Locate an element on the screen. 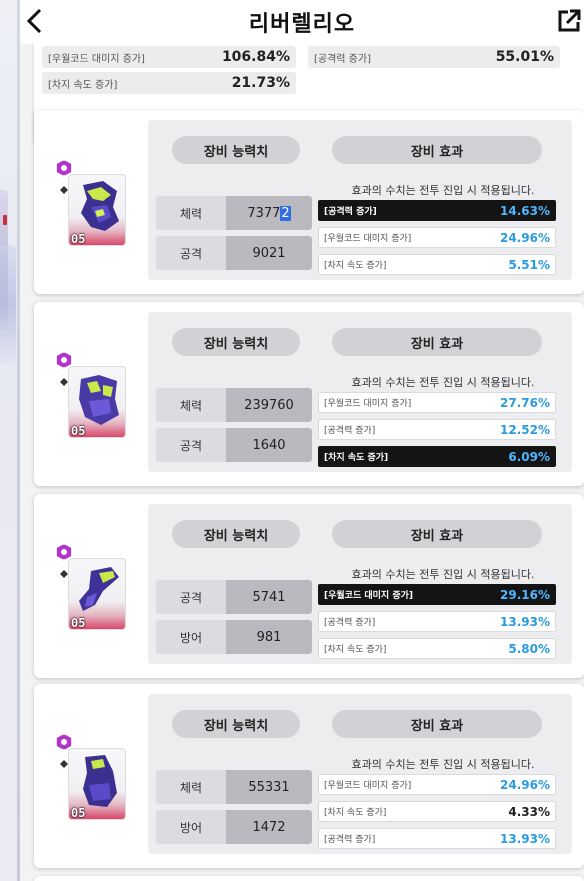  stat-row: 공격 5741 is located at coordinates (236, 597).